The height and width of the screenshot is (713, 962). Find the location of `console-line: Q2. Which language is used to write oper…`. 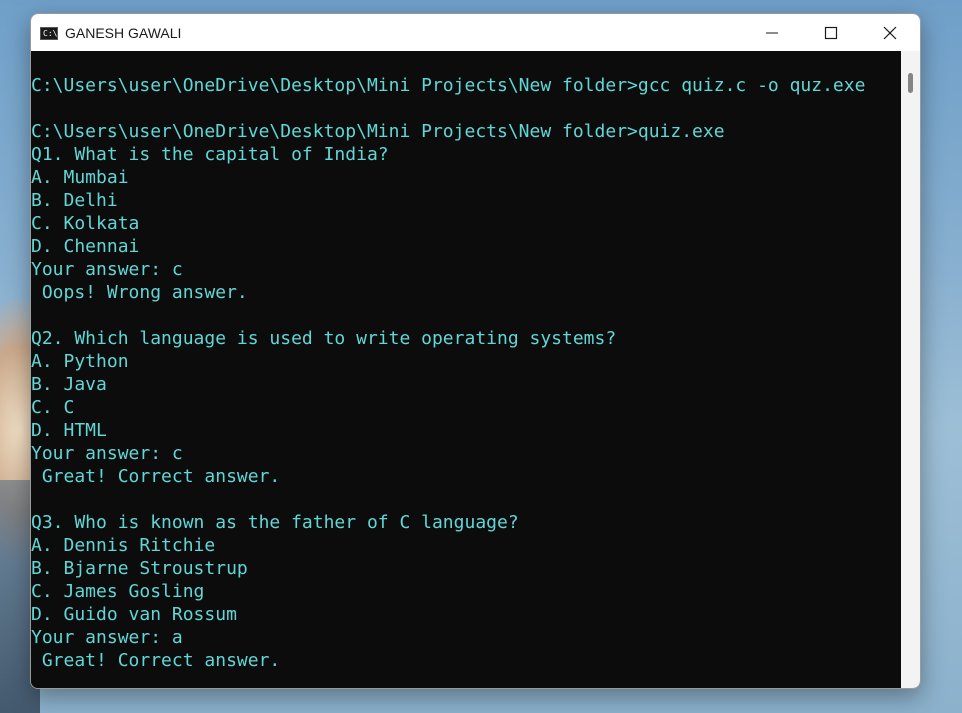

console-line: Q2. Which language is used to write oper… is located at coordinates (324, 338).